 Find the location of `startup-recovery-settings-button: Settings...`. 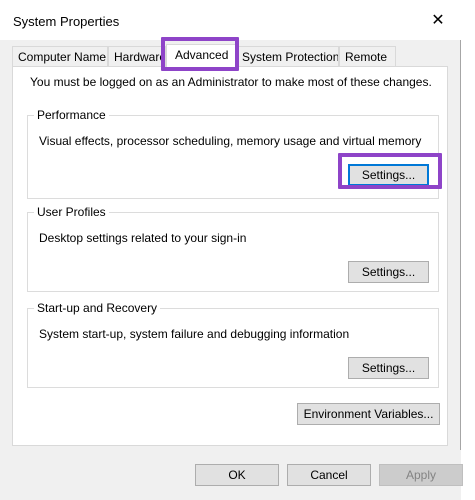

startup-recovery-settings-button: Settings... is located at coordinates (388, 368).